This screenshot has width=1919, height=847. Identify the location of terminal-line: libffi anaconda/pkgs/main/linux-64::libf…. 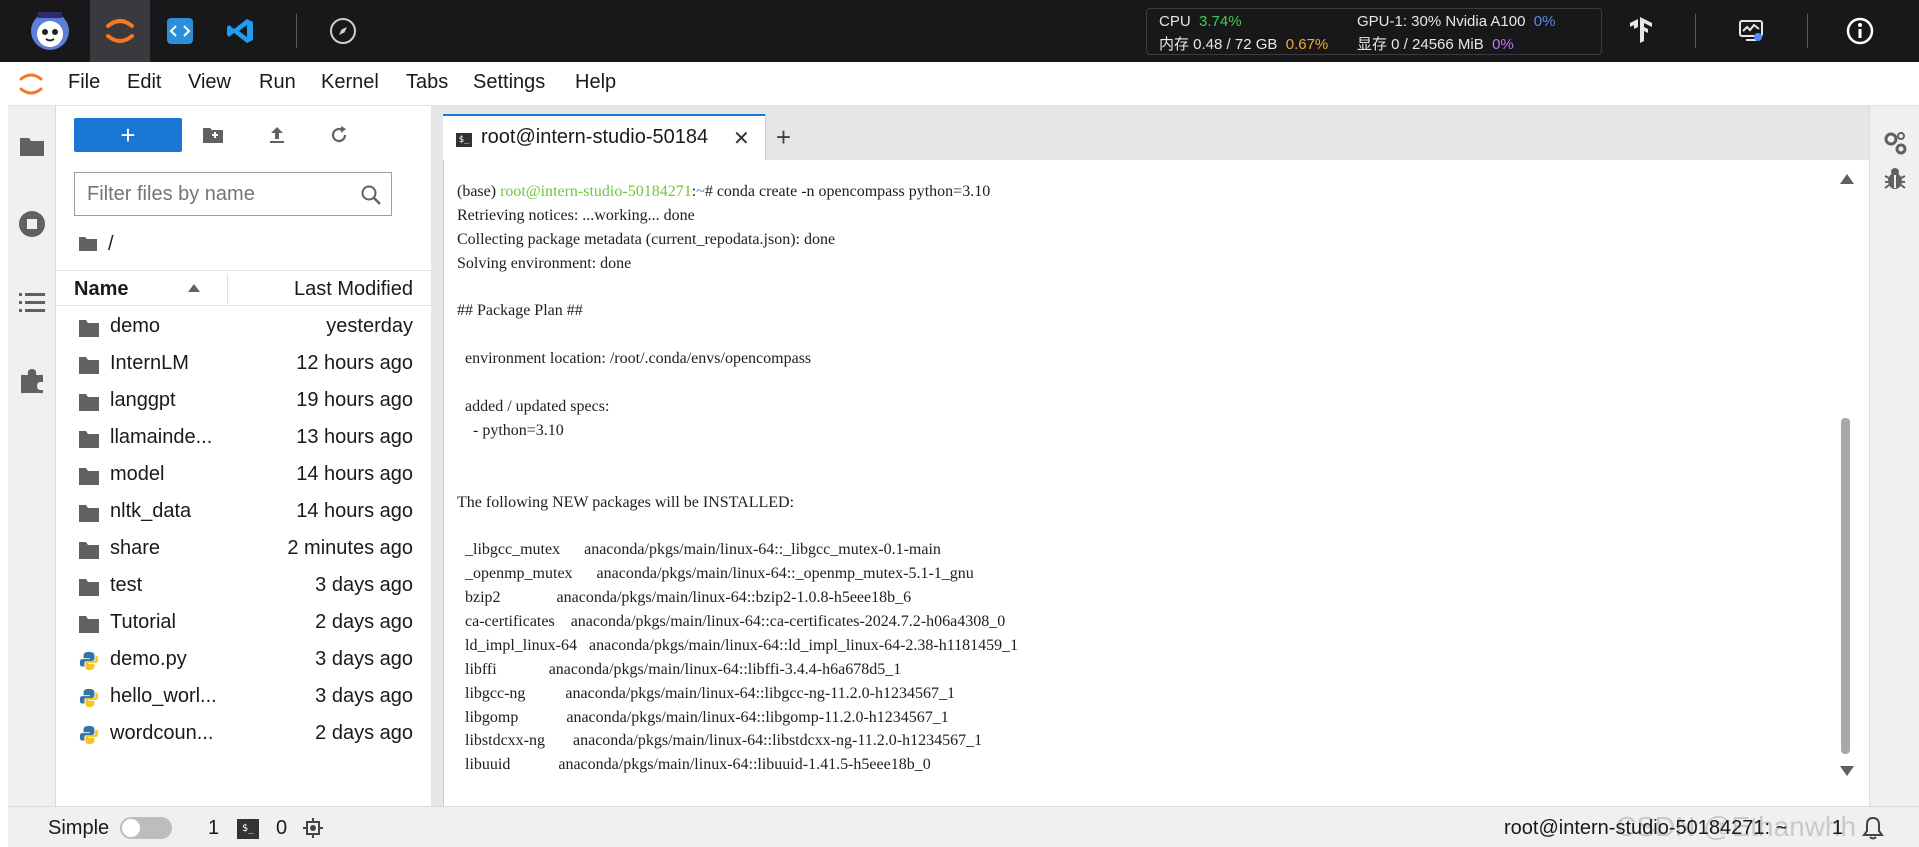
(679, 669).